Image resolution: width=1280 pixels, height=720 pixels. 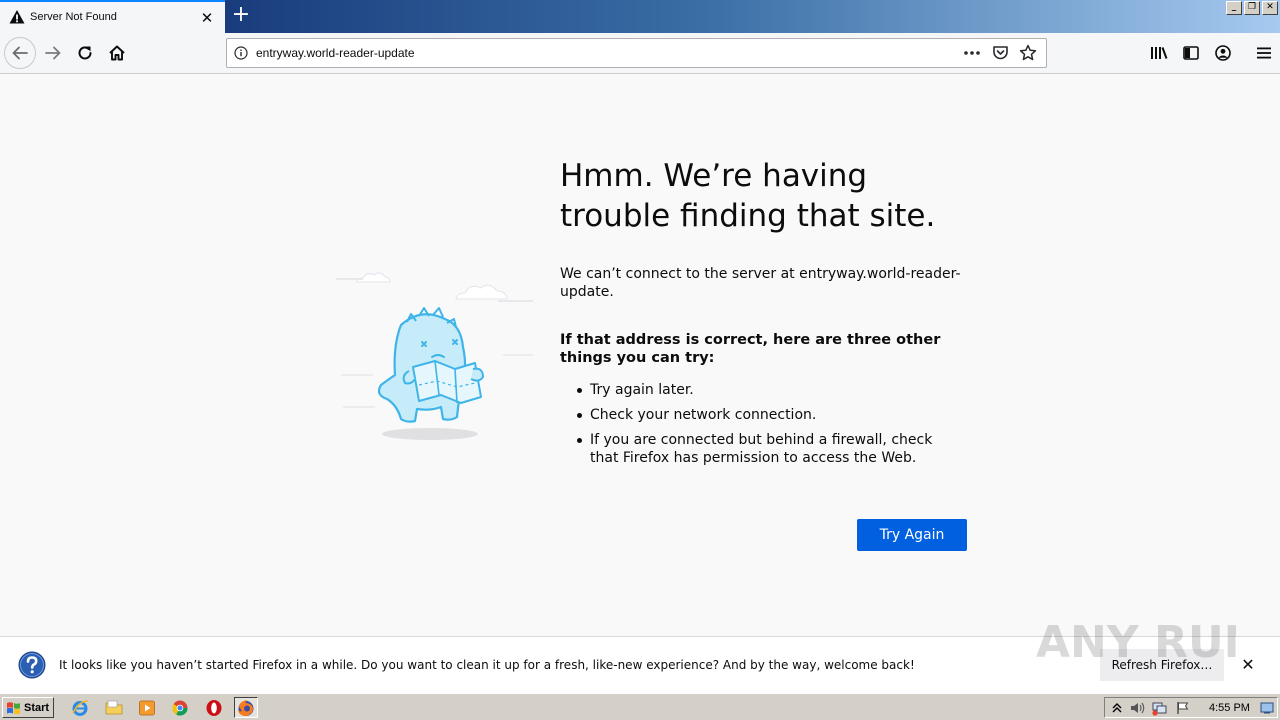 I want to click on action-center-flag-icon, so click(x=1183, y=708).